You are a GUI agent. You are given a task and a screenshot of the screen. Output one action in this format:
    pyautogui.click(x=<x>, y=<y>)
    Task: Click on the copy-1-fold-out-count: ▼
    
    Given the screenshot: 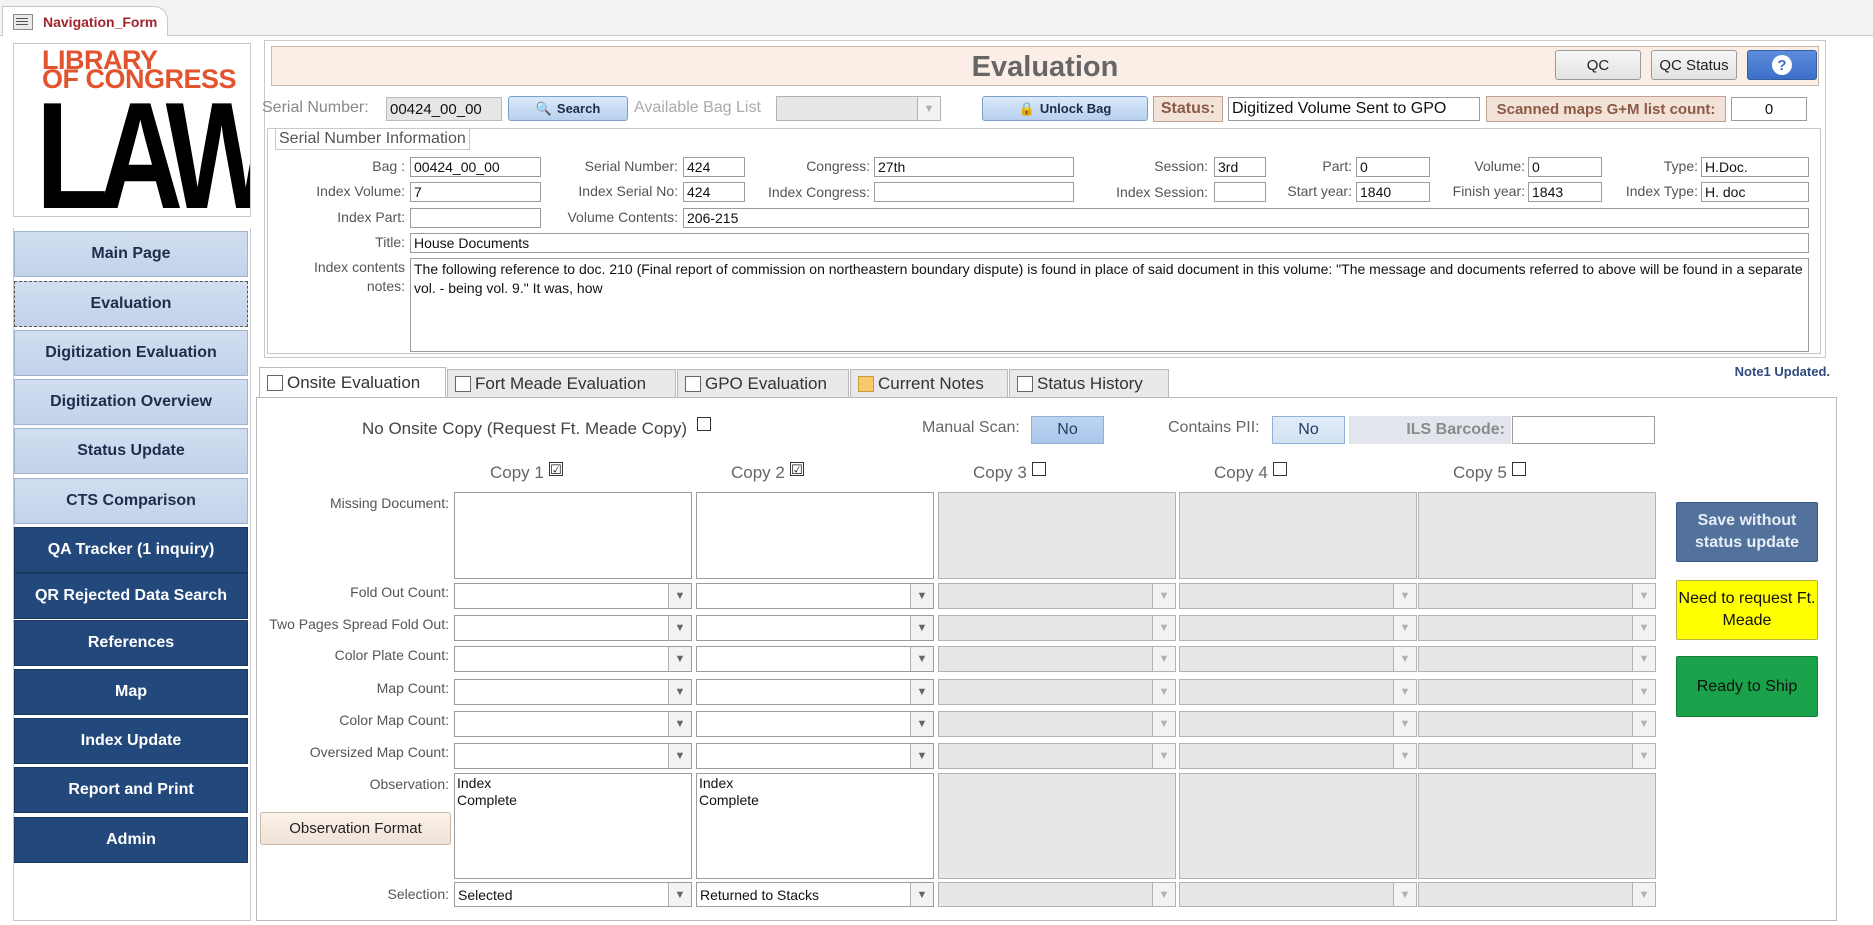 What is the action you would take?
    pyautogui.click(x=573, y=596)
    